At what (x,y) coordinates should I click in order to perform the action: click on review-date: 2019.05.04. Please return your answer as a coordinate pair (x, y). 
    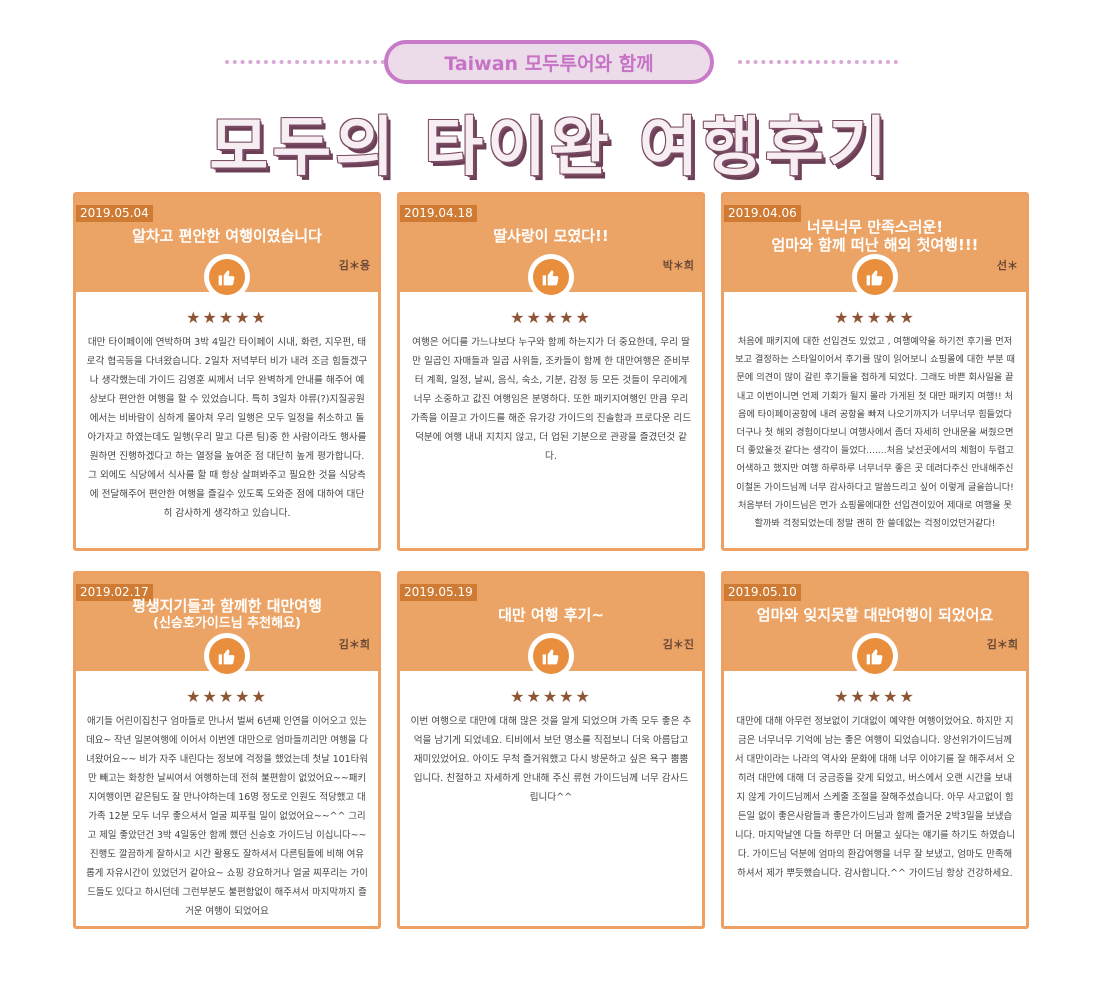
    Looking at the image, I should click on (114, 213).